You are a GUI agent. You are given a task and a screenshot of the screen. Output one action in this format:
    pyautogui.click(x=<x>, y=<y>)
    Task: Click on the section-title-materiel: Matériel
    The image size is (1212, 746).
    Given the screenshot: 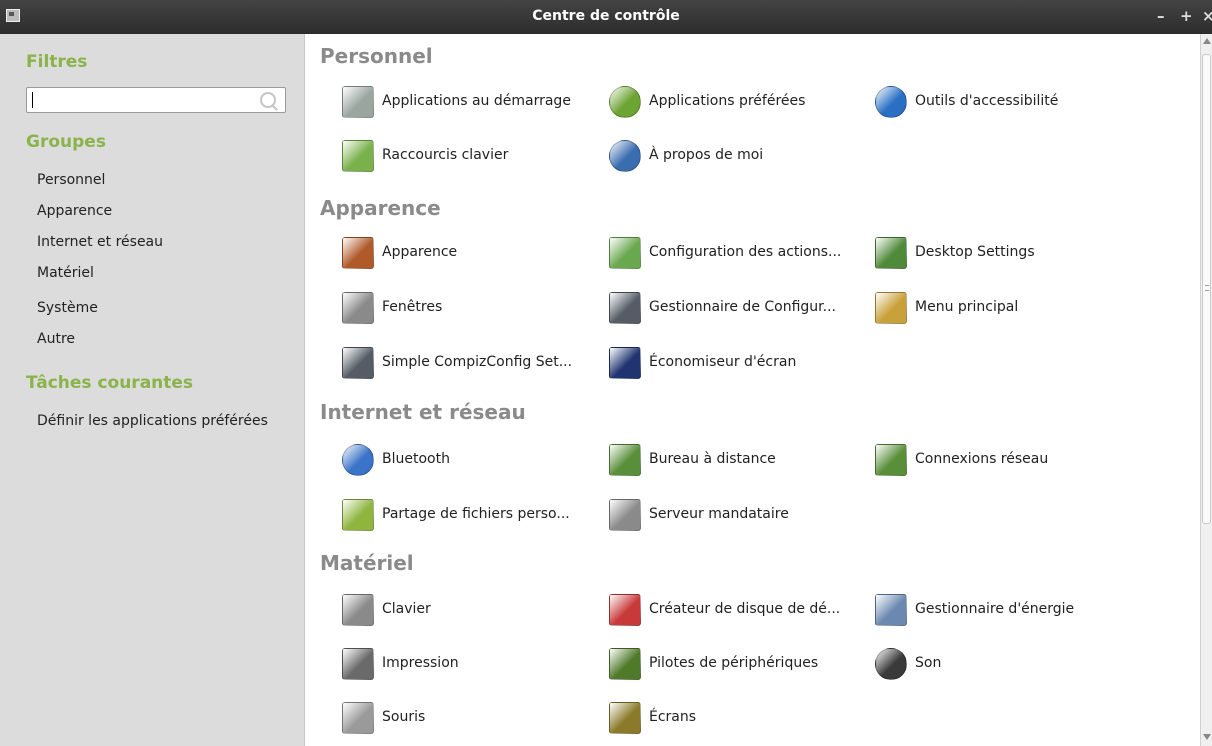 What is the action you would take?
    pyautogui.click(x=367, y=563)
    